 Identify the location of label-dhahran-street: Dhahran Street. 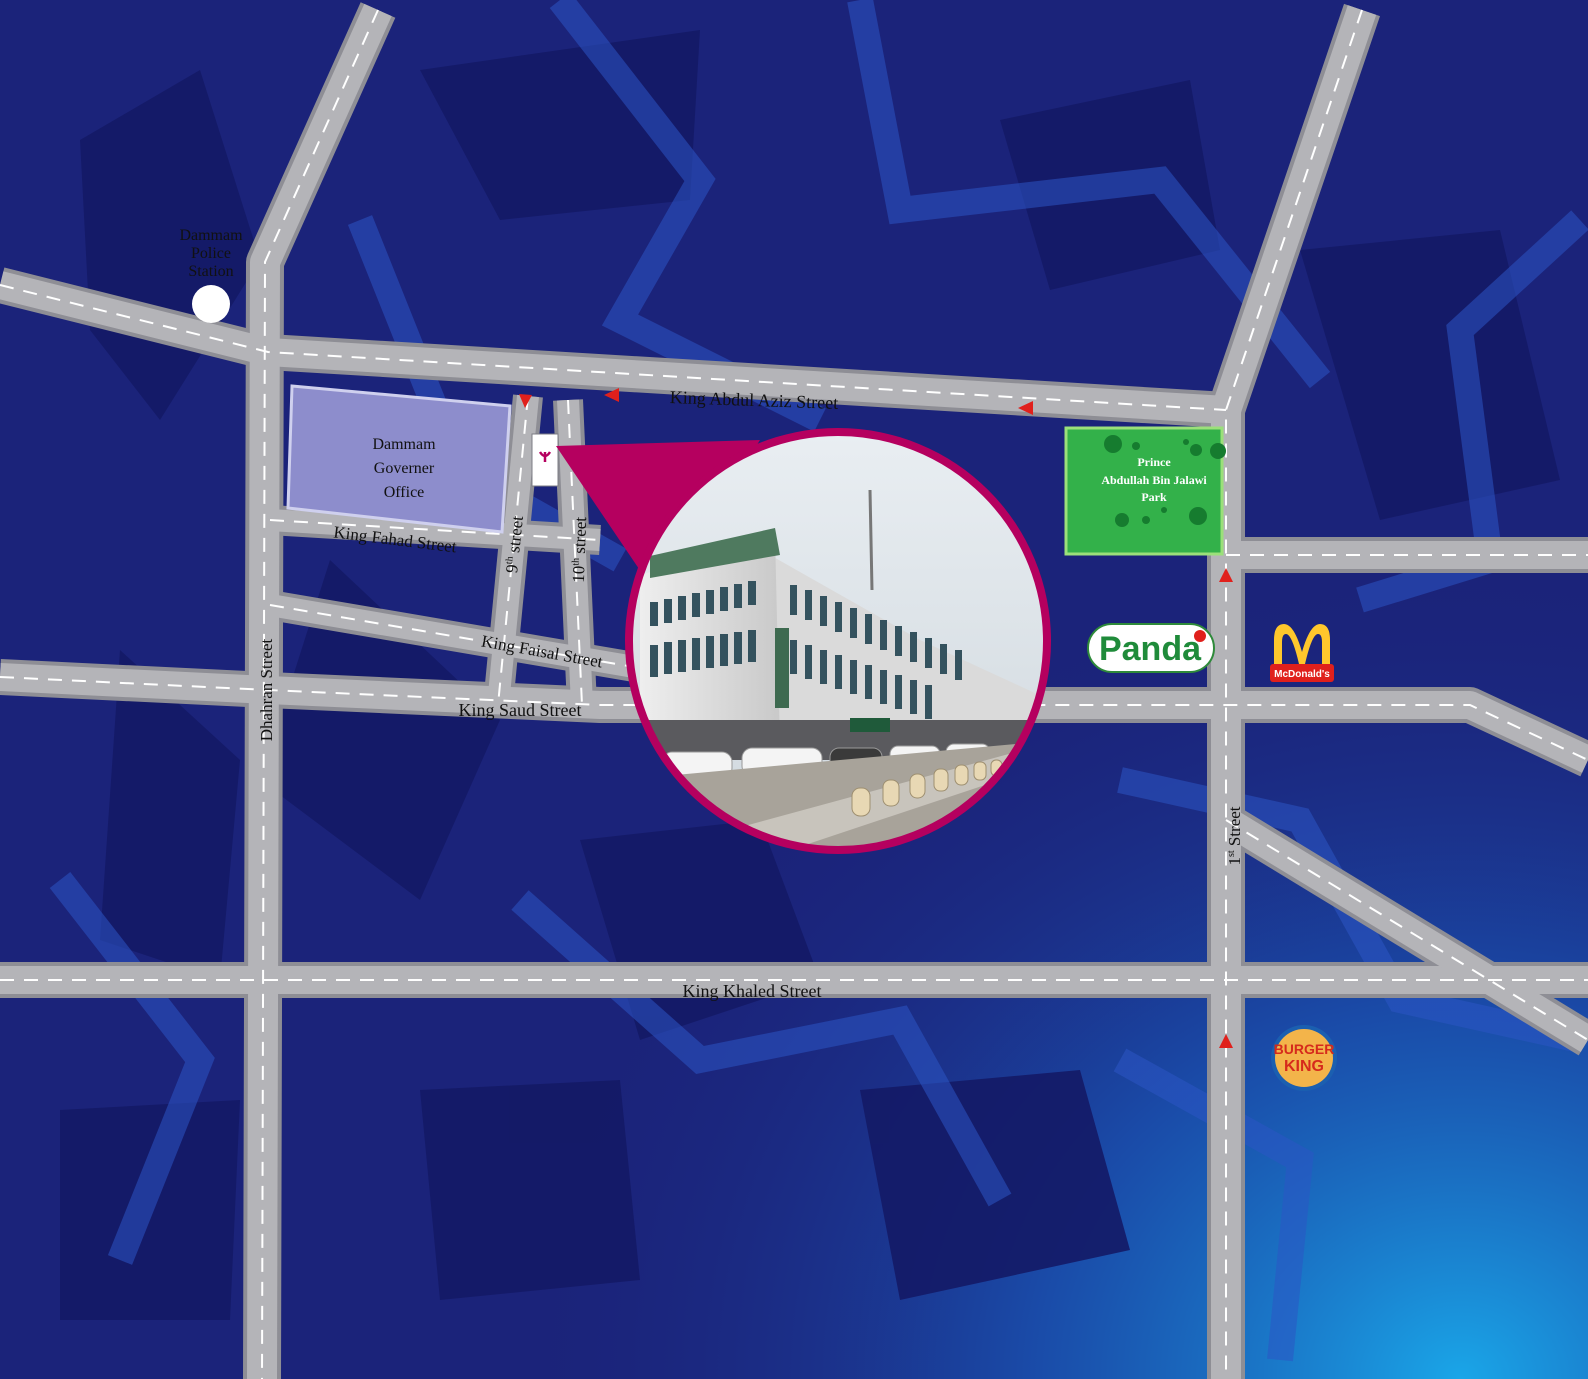
(266, 690).